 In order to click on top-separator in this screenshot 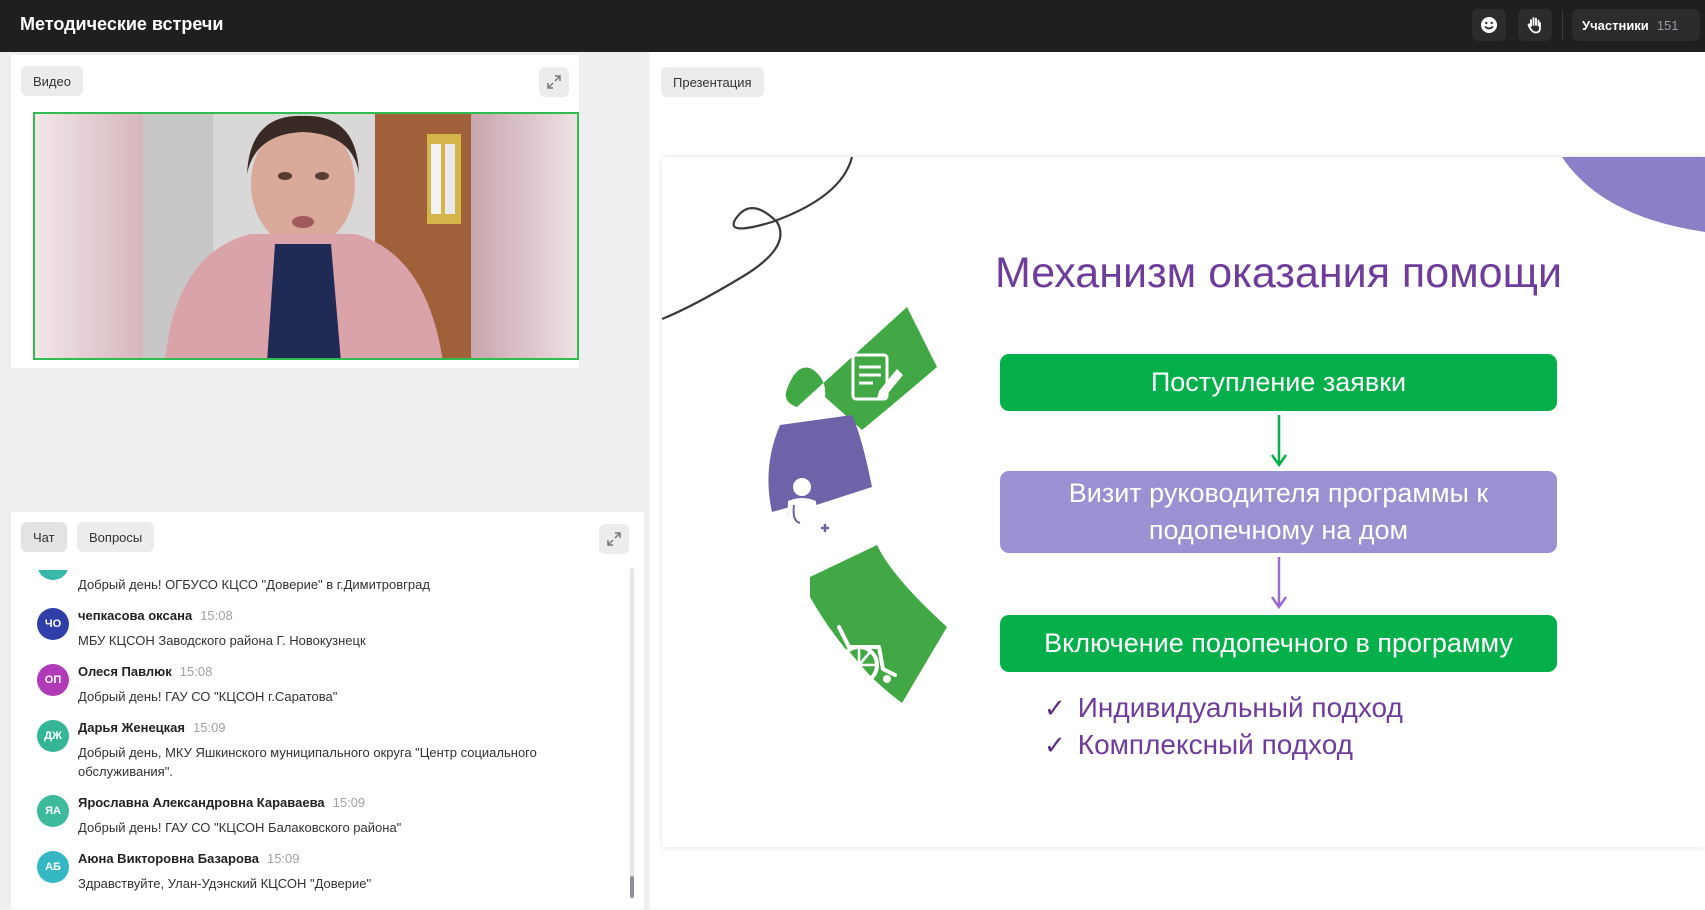, I will do `click(1562, 25)`.